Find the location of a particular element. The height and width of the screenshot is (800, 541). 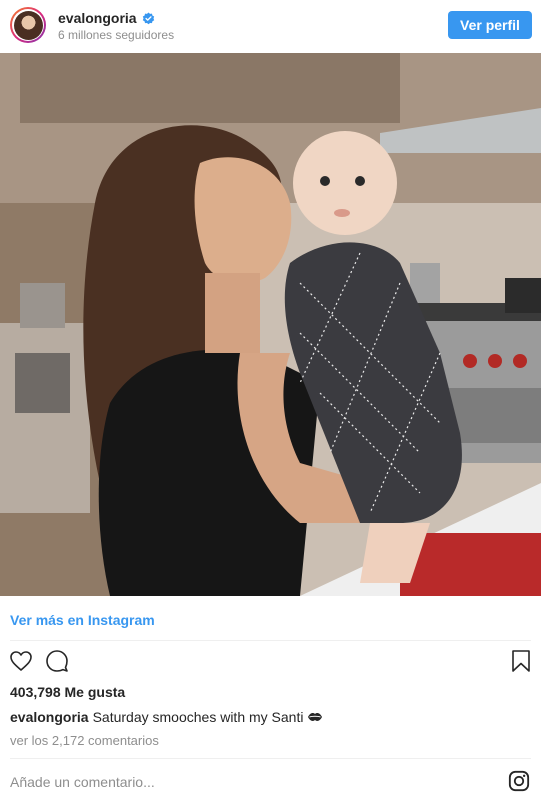

caption-text: Saturday smooches with my Santi is located at coordinates (198, 717).